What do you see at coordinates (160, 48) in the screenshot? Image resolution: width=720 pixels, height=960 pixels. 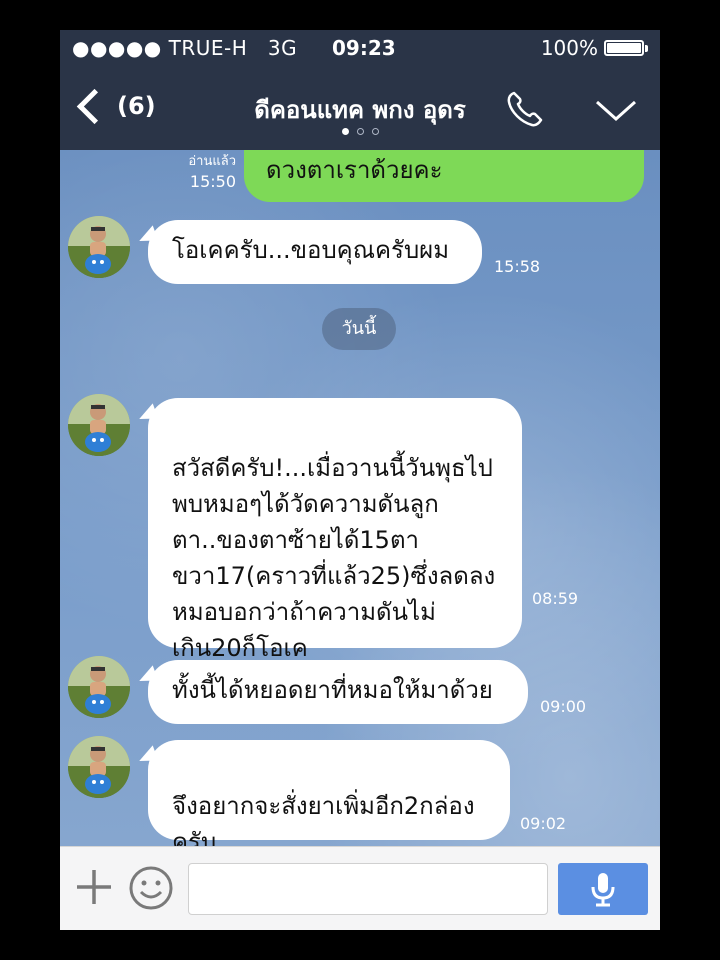 I see `carrier-name: ●●●●● TRUE-H` at bounding box center [160, 48].